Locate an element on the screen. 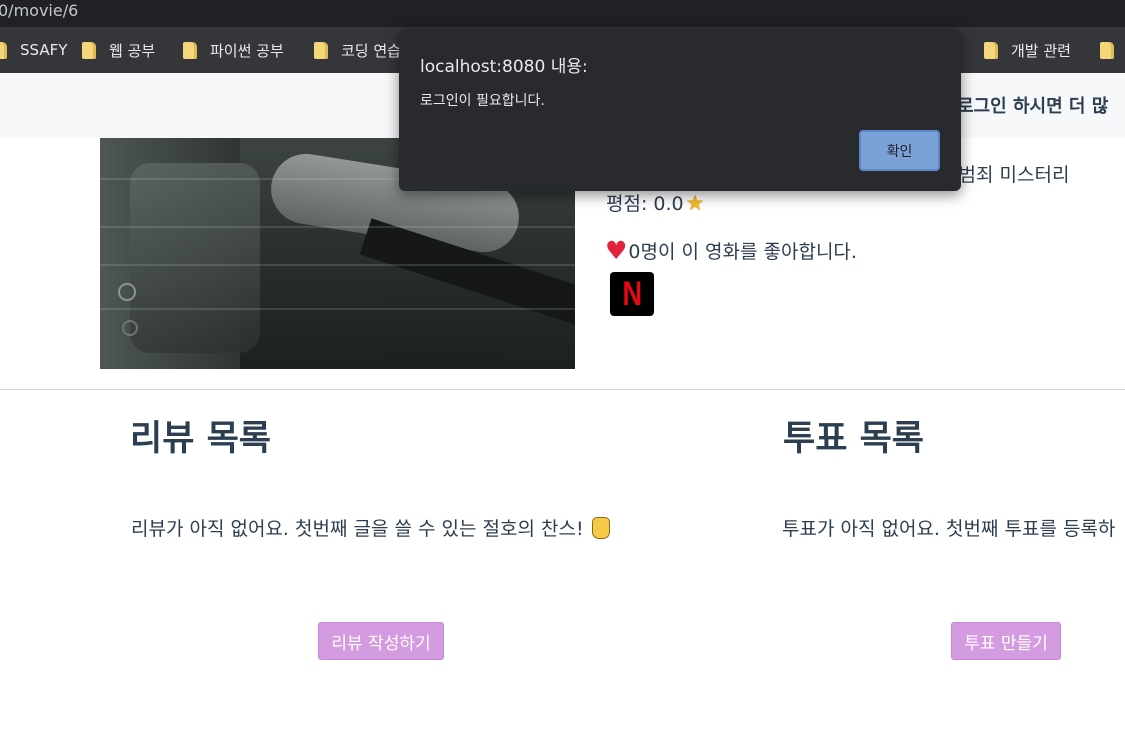  heart-icon: ♥ is located at coordinates (616, 250).